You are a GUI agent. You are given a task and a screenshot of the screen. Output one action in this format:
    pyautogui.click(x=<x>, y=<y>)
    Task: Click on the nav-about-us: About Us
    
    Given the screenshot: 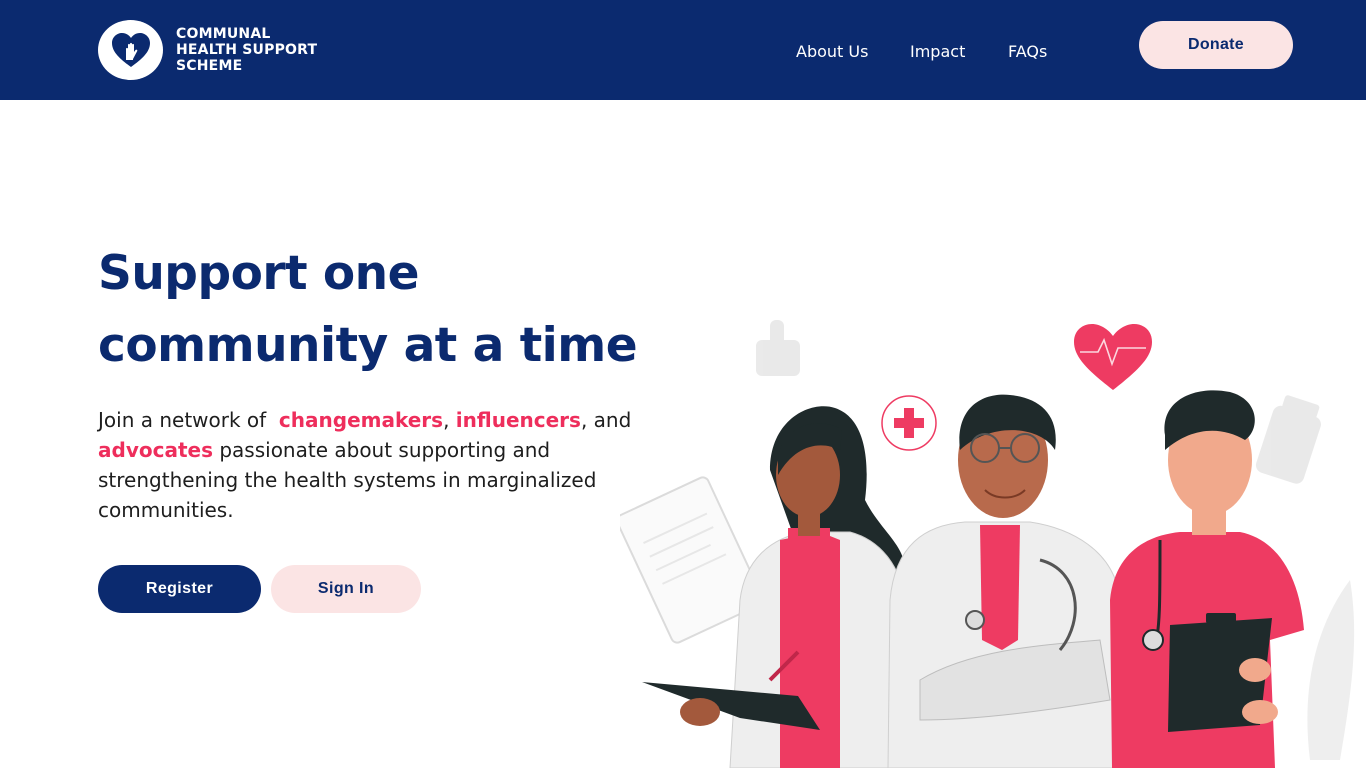 What is the action you would take?
    pyautogui.click(x=832, y=51)
    